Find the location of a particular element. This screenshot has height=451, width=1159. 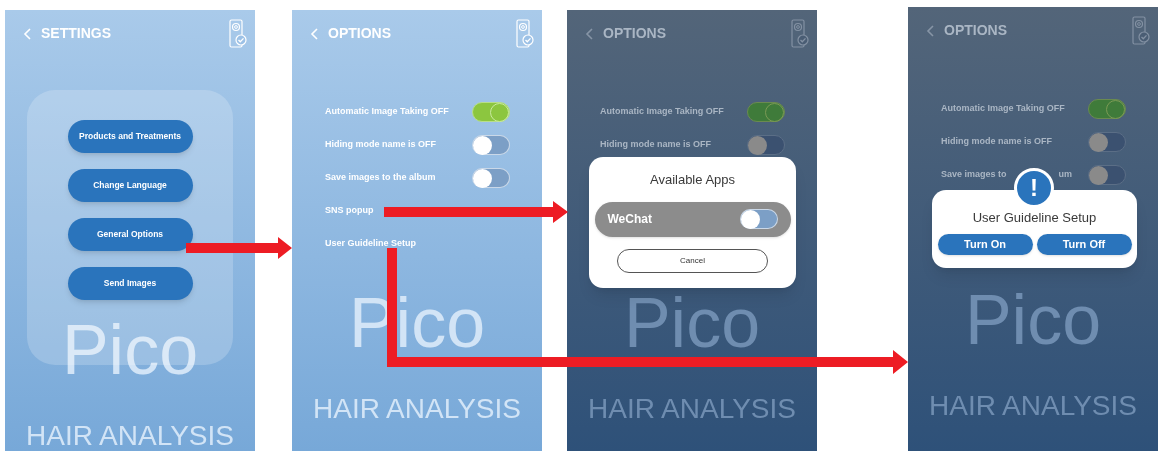

option-label: um is located at coordinates (1065, 175).